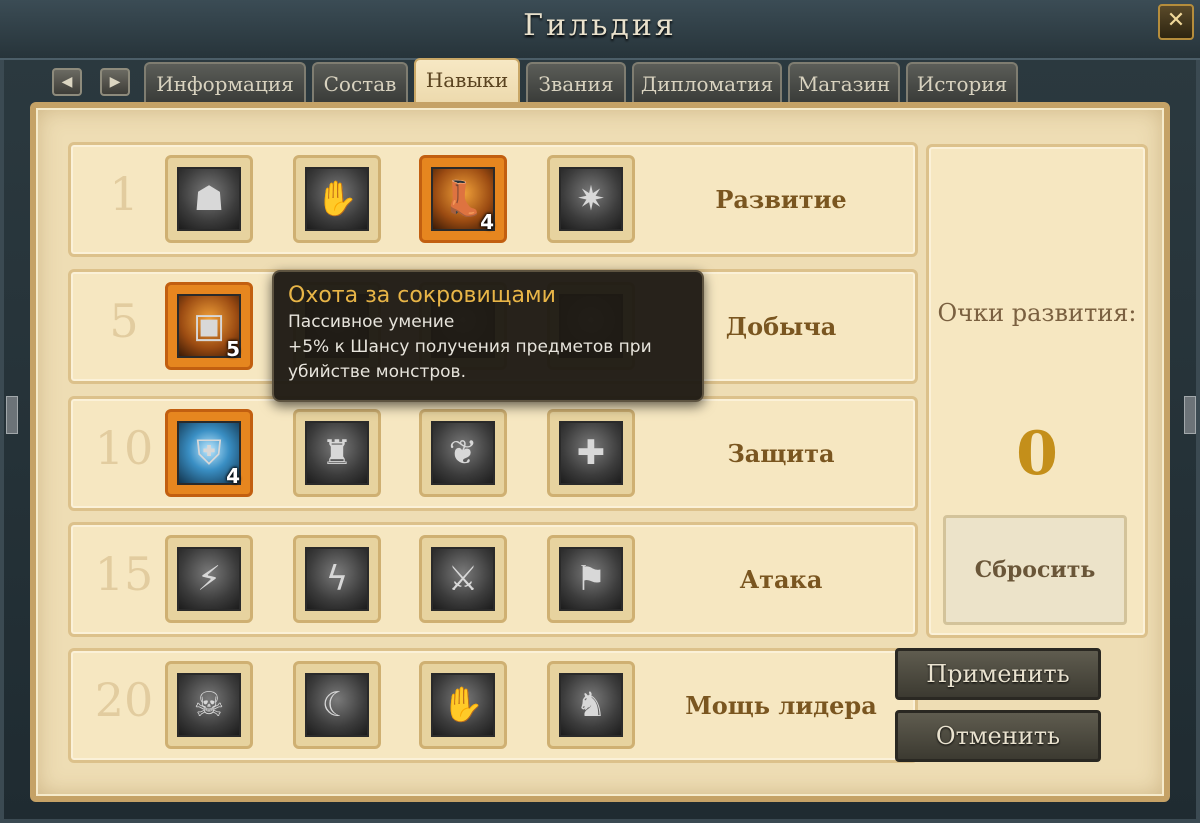  Describe the element at coordinates (233, 349) in the screenshot. I see `skill-rank: 5` at that location.